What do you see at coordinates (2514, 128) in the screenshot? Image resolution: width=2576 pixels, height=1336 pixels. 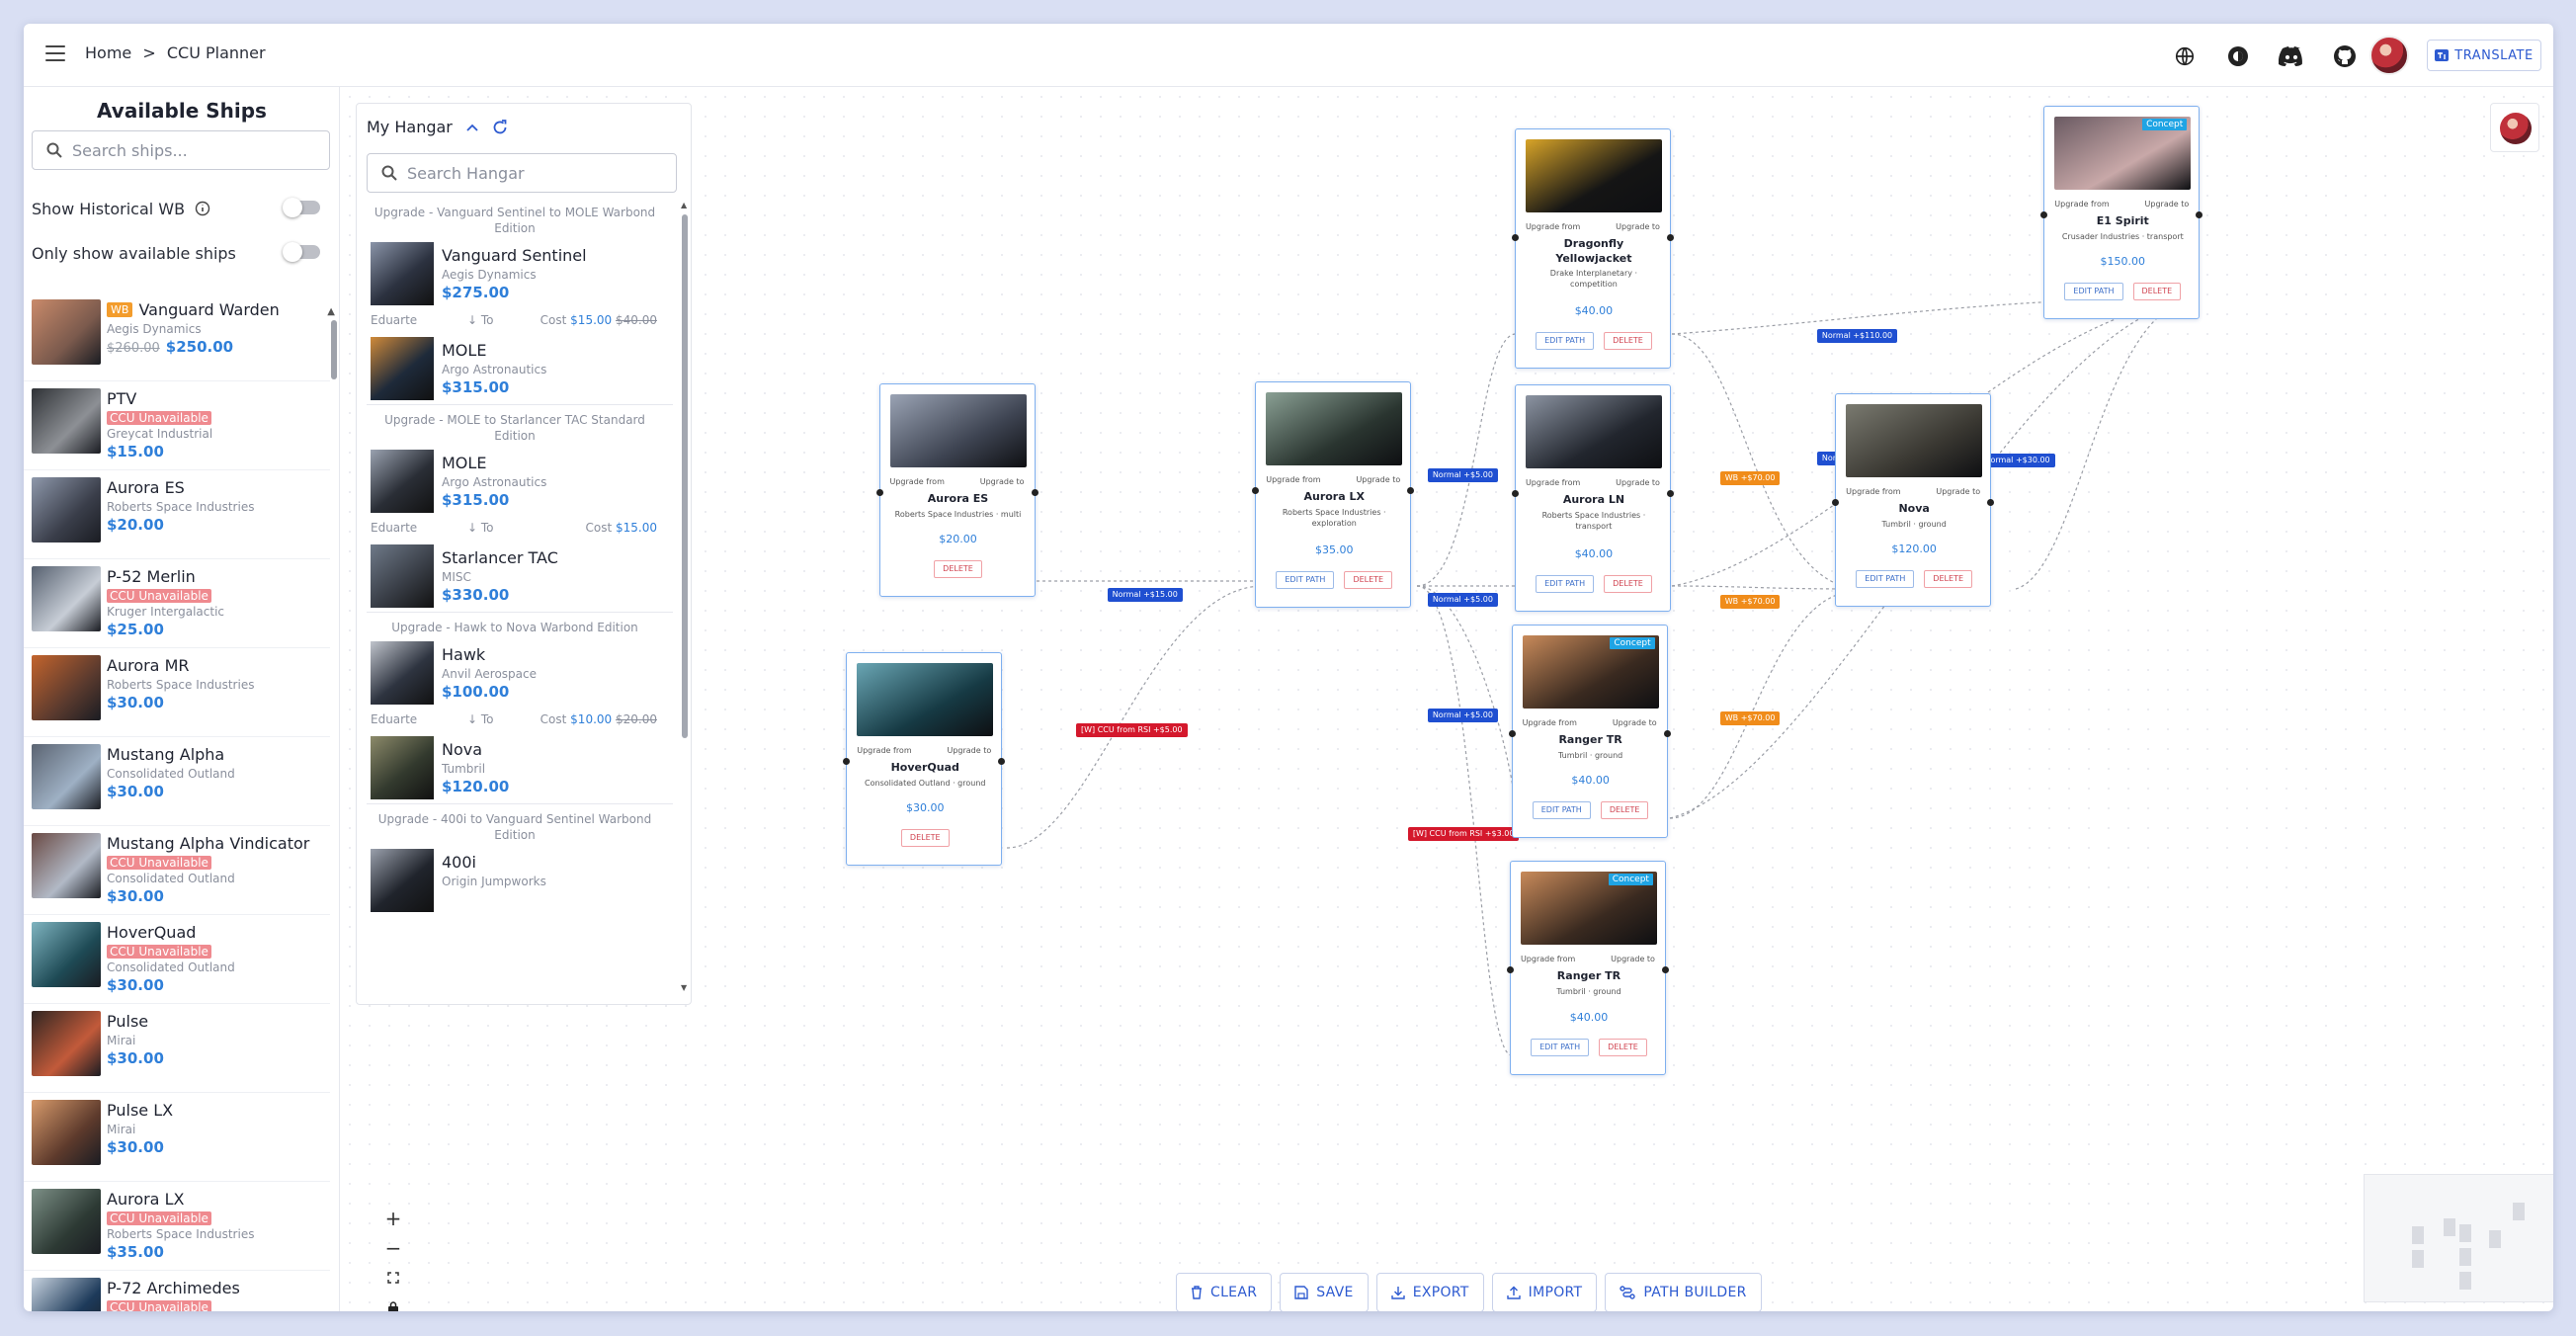 I see `canvas-user-avatar` at bounding box center [2514, 128].